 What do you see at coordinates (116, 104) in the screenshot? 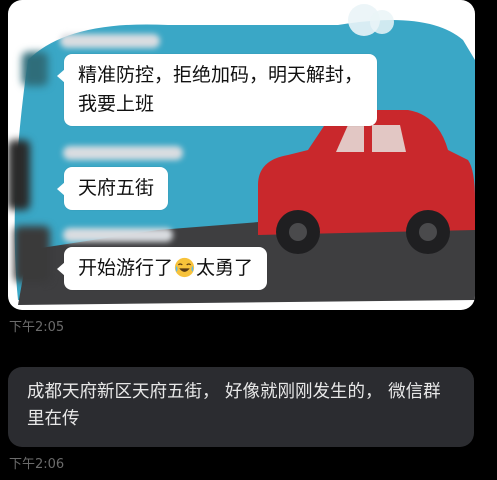
I see `message-text: 我要上班` at bounding box center [116, 104].